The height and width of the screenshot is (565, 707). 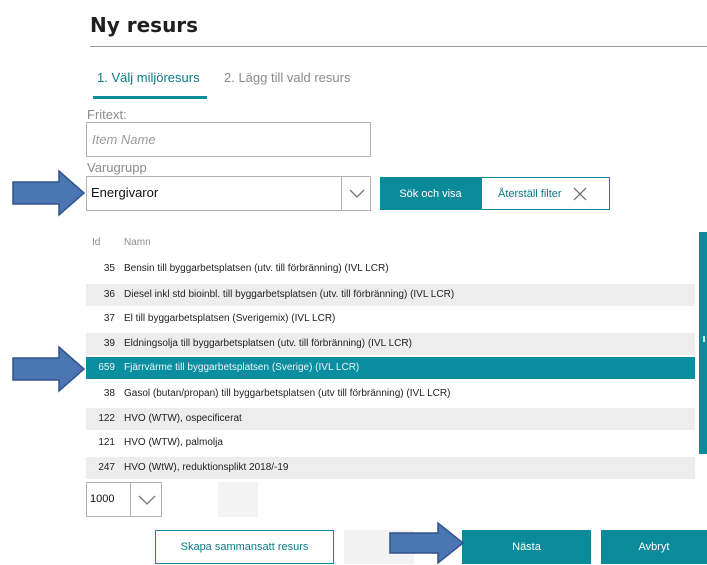 I want to click on row-id: 39, so click(x=109, y=343).